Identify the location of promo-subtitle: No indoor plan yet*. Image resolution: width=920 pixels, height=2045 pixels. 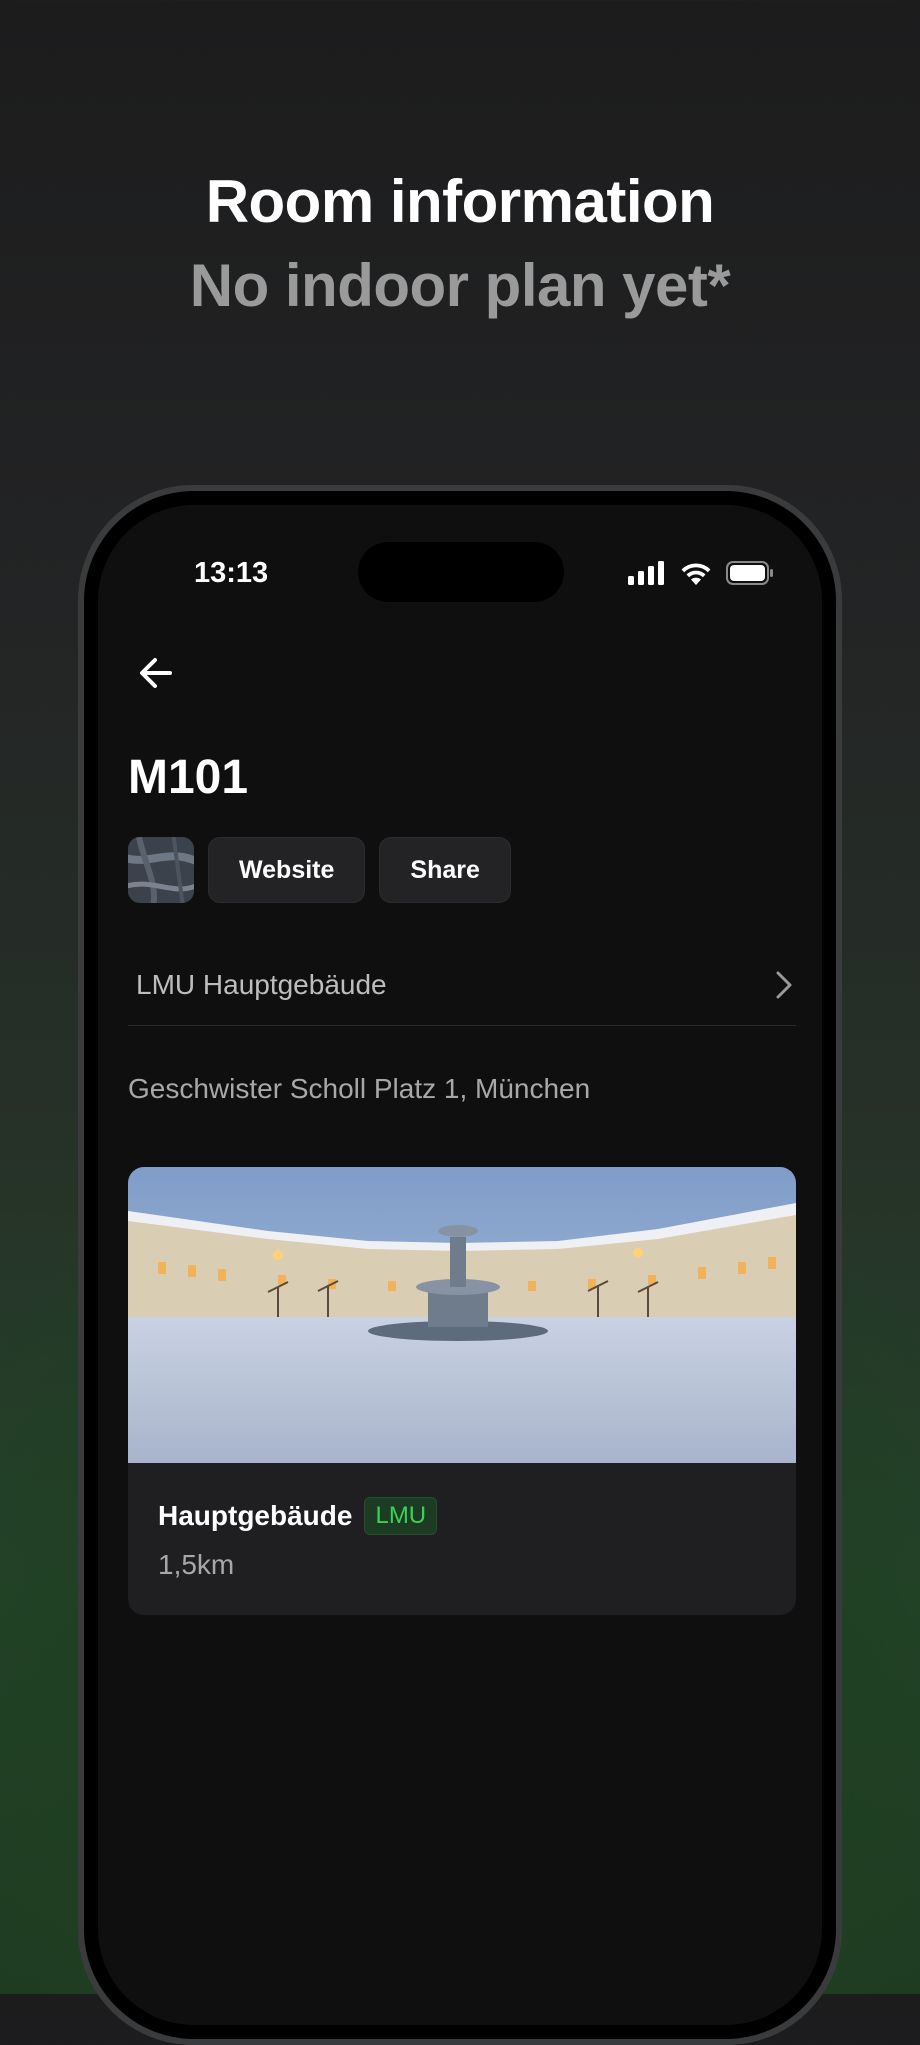
(460, 285).